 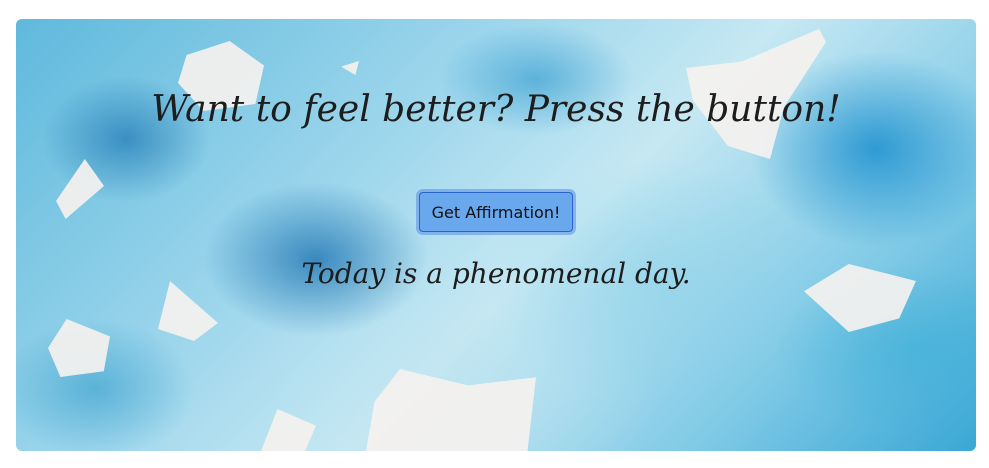 What do you see at coordinates (496, 212) in the screenshot?
I see `get-affirmation-button: Get Affirmation!` at bounding box center [496, 212].